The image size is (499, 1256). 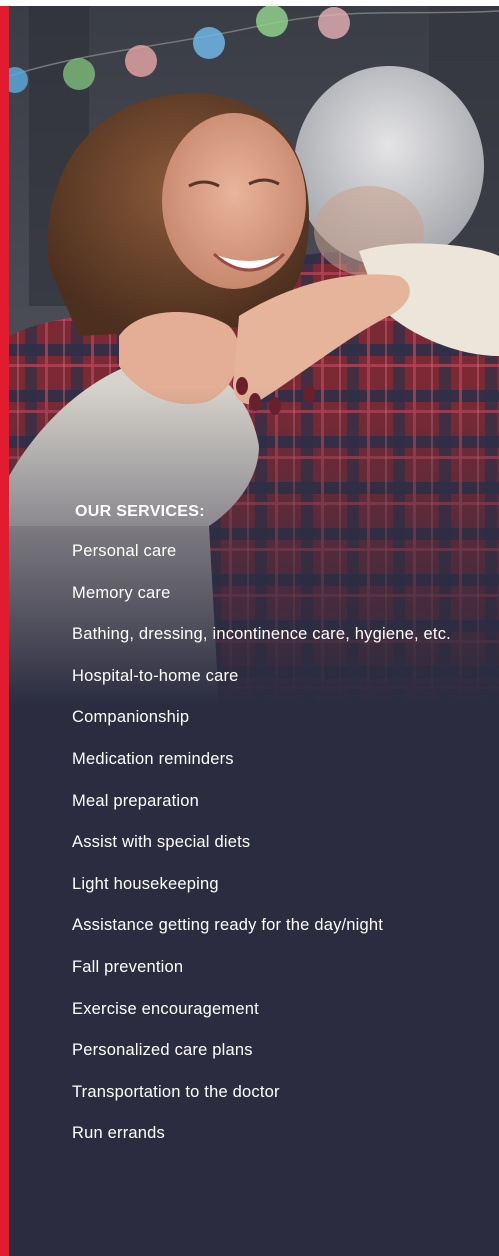 I want to click on service-item: Run errands, so click(x=118, y=1133).